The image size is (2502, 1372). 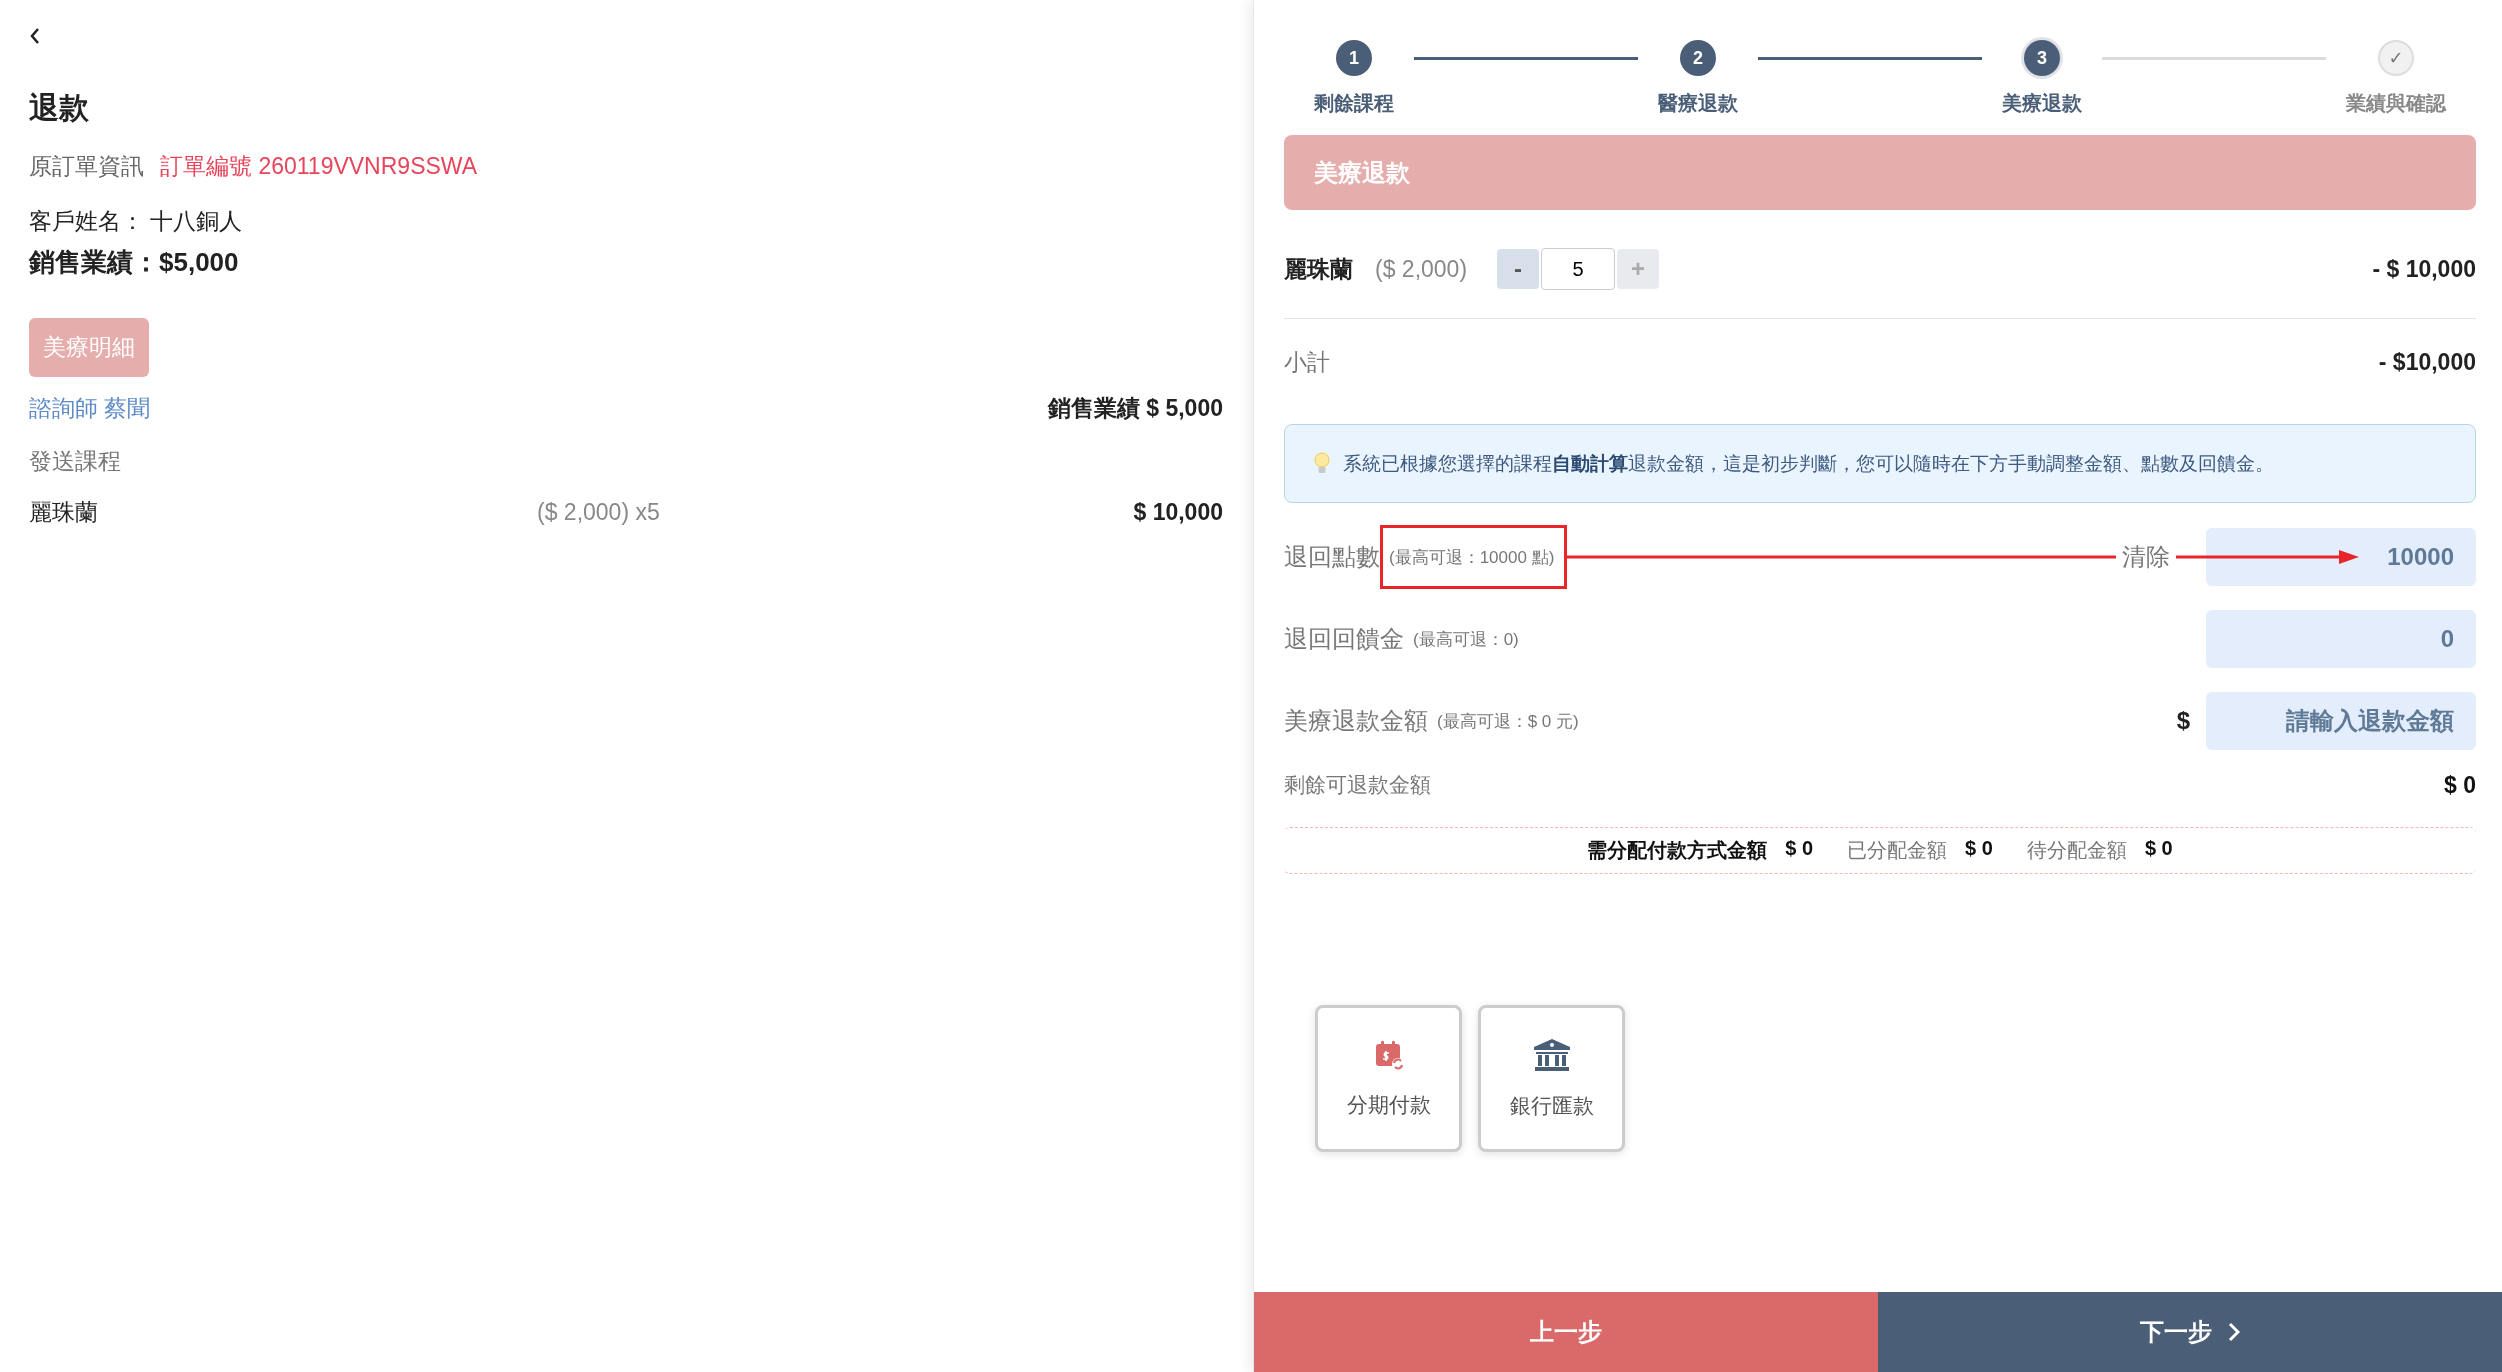 What do you see at coordinates (1421, 269) in the screenshot?
I see `product-price: ($ 2,000)` at bounding box center [1421, 269].